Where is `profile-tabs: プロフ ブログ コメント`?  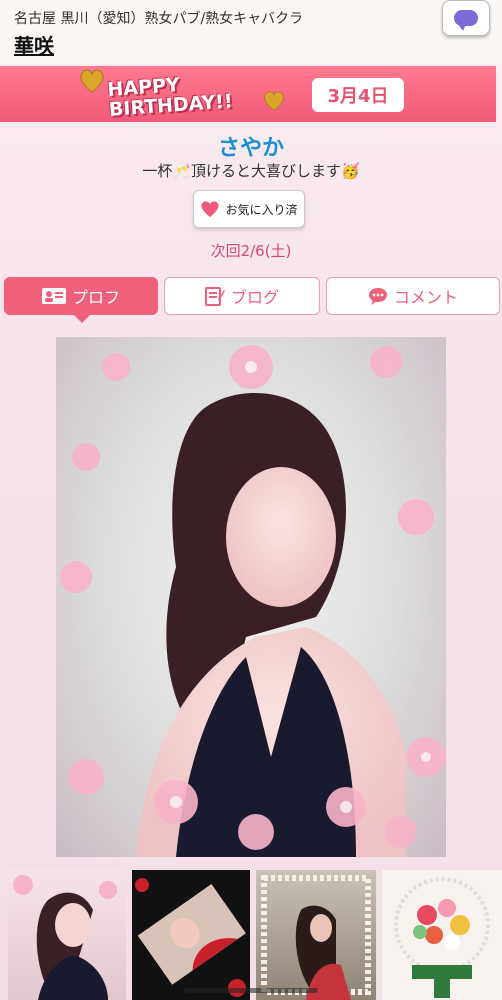
profile-tabs: プロフ ブログ コメント is located at coordinates (252, 300).